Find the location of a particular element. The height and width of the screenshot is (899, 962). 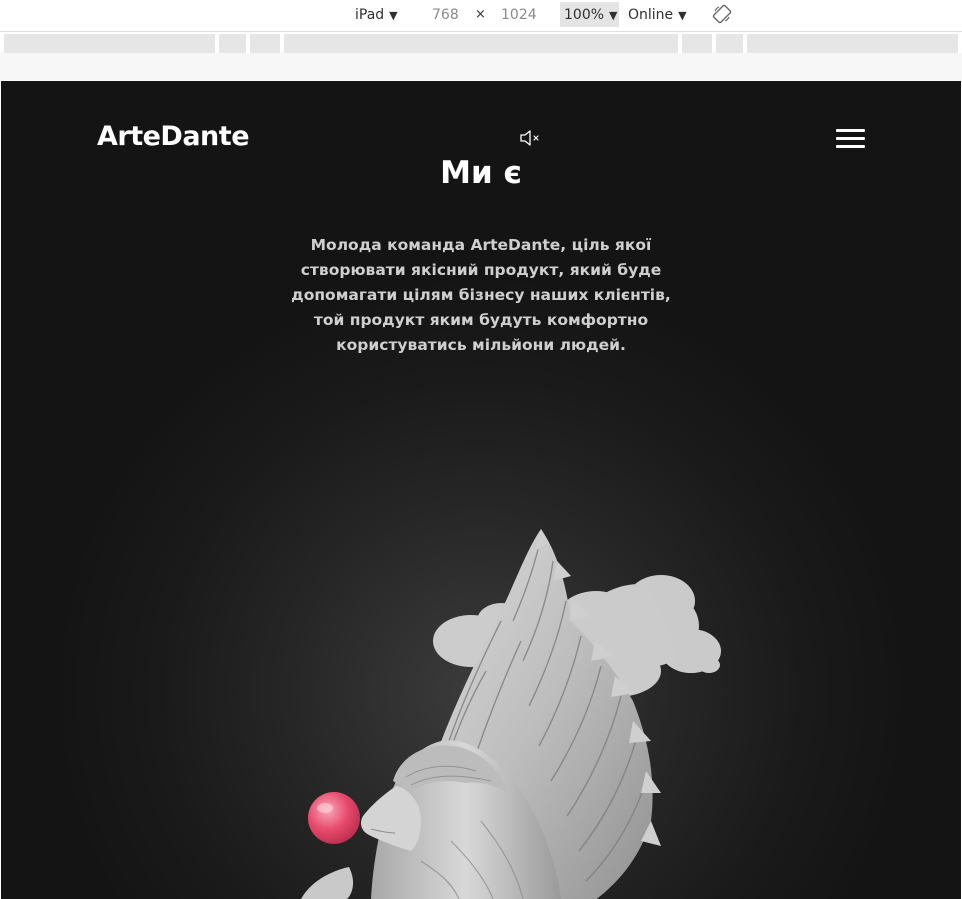

network-select-label: Online is located at coordinates (651, 15).